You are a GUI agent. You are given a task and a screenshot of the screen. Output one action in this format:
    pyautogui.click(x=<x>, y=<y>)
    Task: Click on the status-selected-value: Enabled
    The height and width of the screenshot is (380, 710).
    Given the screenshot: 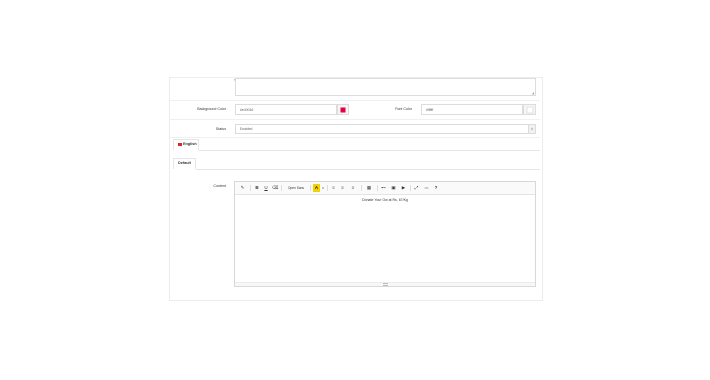 What is the action you would take?
    pyautogui.click(x=246, y=129)
    